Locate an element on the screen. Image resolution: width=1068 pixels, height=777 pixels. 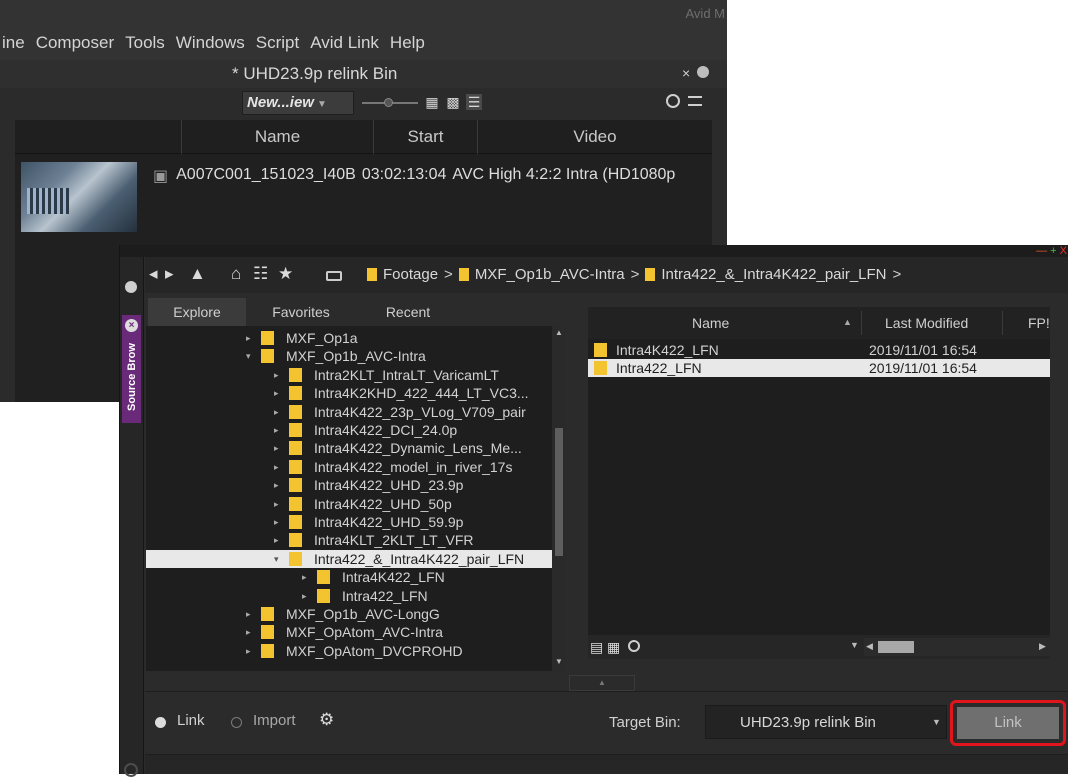
slider-knob is located at coordinates (388, 102).